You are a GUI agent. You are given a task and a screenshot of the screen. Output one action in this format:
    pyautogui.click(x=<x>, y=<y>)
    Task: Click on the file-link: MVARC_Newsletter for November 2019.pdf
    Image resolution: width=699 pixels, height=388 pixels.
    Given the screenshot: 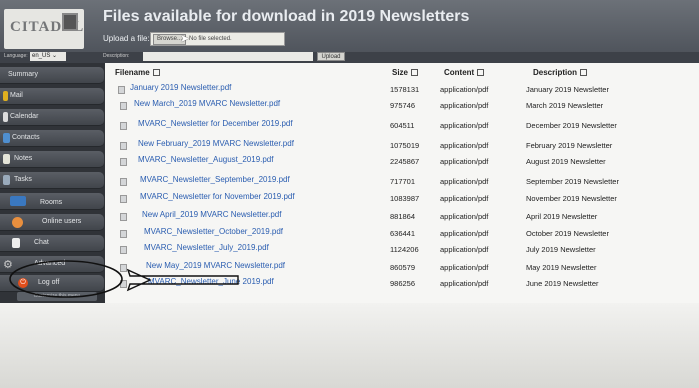 What is the action you would take?
    pyautogui.click(x=217, y=196)
    